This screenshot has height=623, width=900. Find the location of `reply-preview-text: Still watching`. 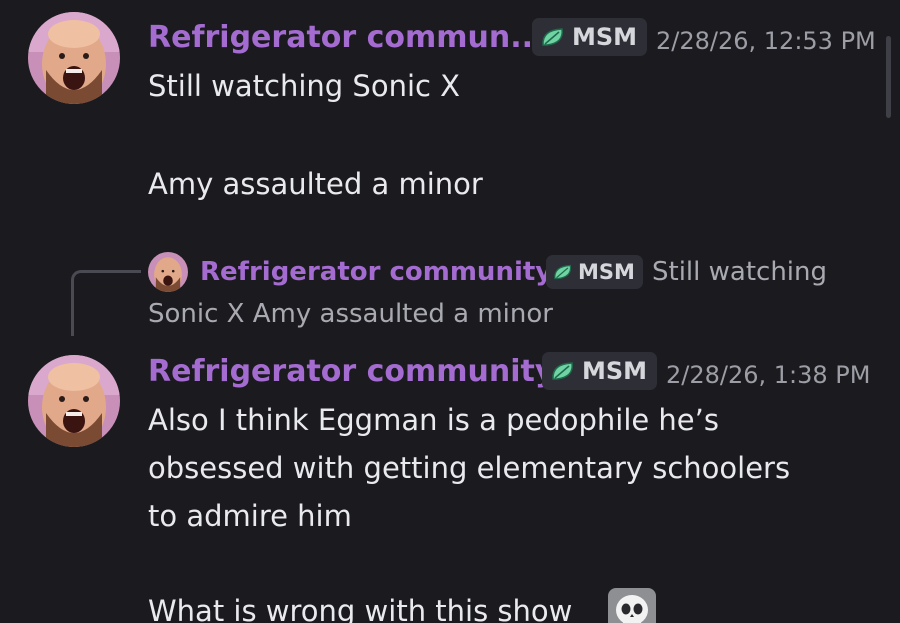

reply-preview-text: Still watching is located at coordinates (739, 272).